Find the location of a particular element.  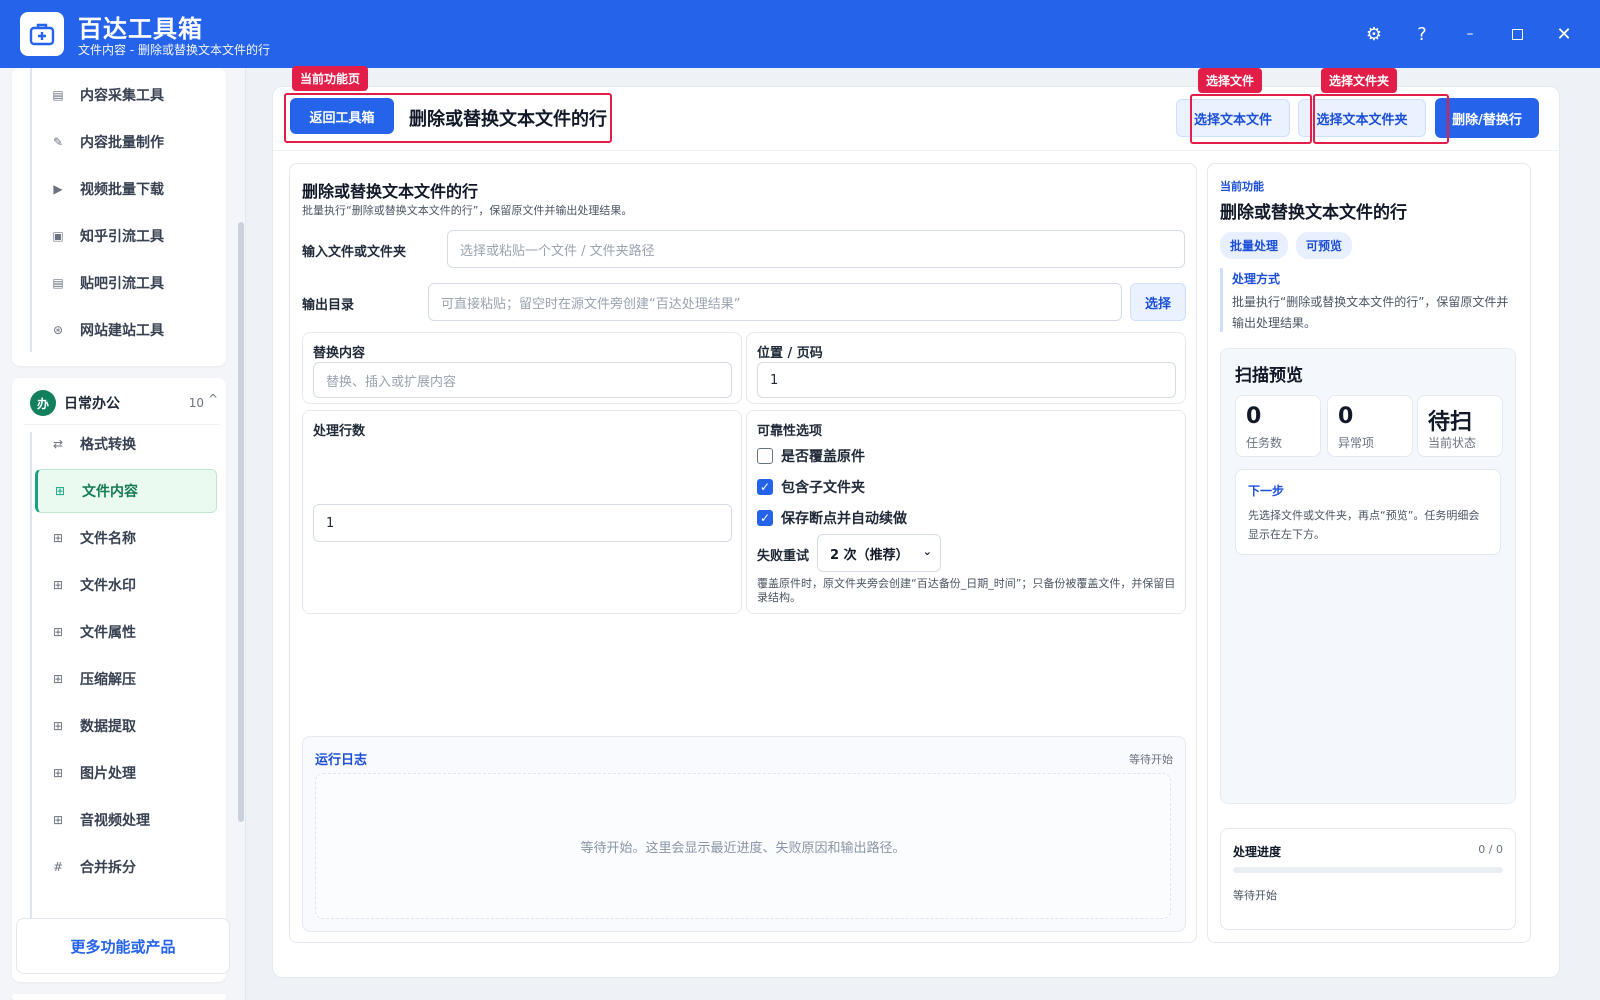

choose-output-button: 选择 is located at coordinates (1158, 302).